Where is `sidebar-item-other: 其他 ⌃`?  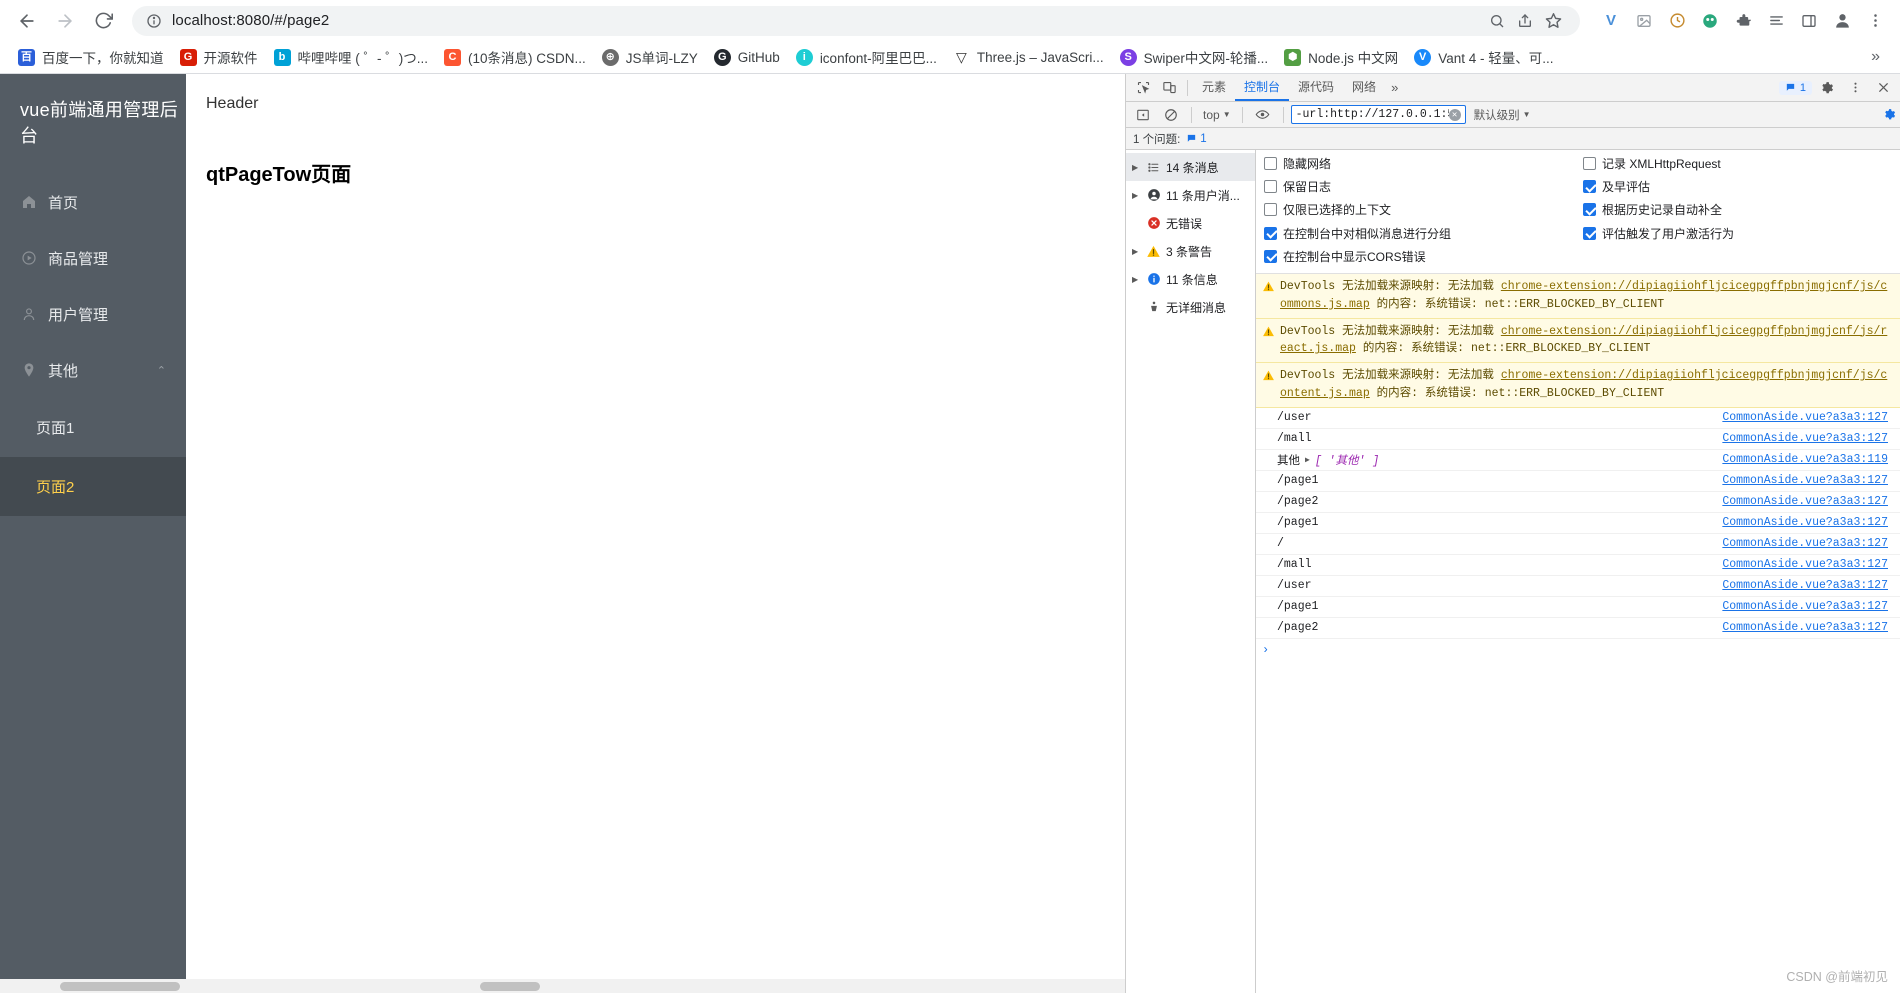
sidebar-item-other: 其他 ⌃ is located at coordinates (93, 370).